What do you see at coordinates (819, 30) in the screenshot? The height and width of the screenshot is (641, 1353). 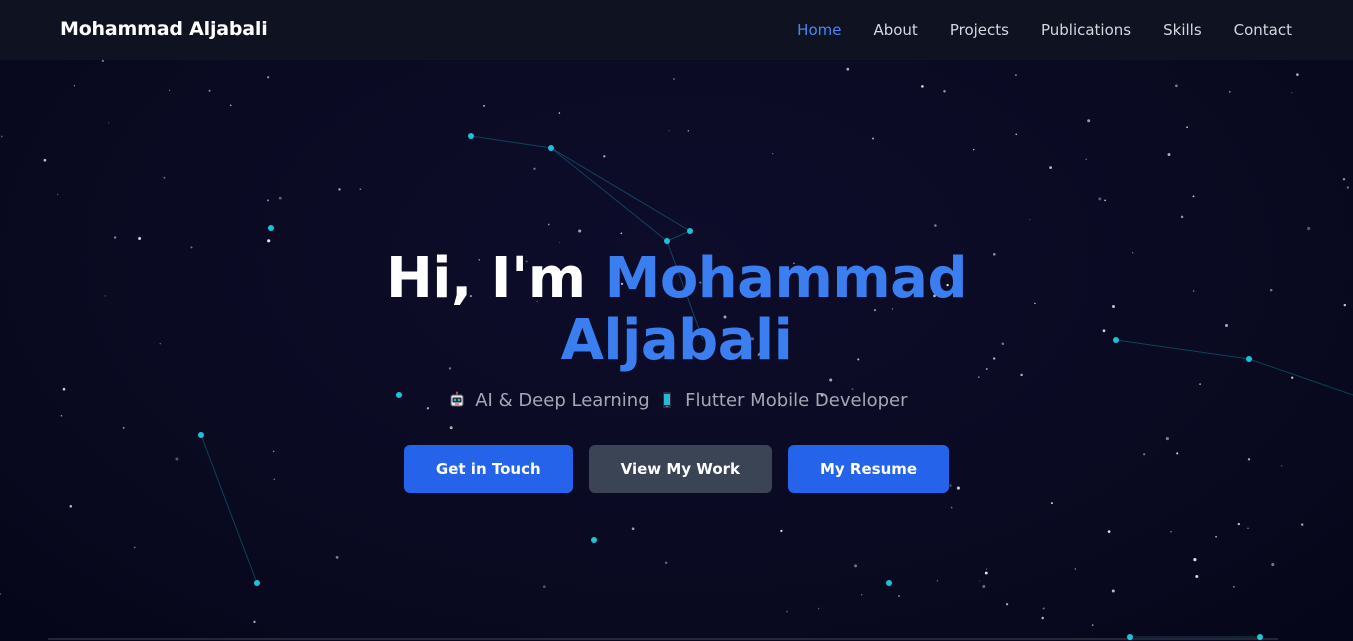 I see `nav-link-home: Home` at bounding box center [819, 30].